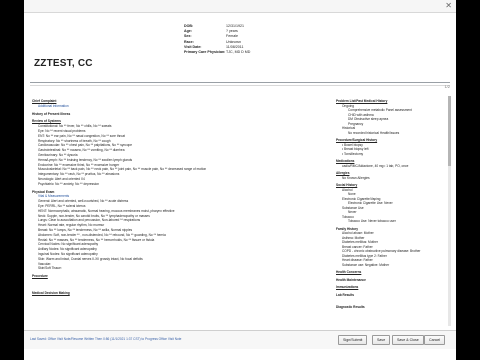 The height and width of the screenshot is (360, 480). Describe the element at coordinates (435, 340) in the screenshot. I see `cancel-button: Cancel` at that location.